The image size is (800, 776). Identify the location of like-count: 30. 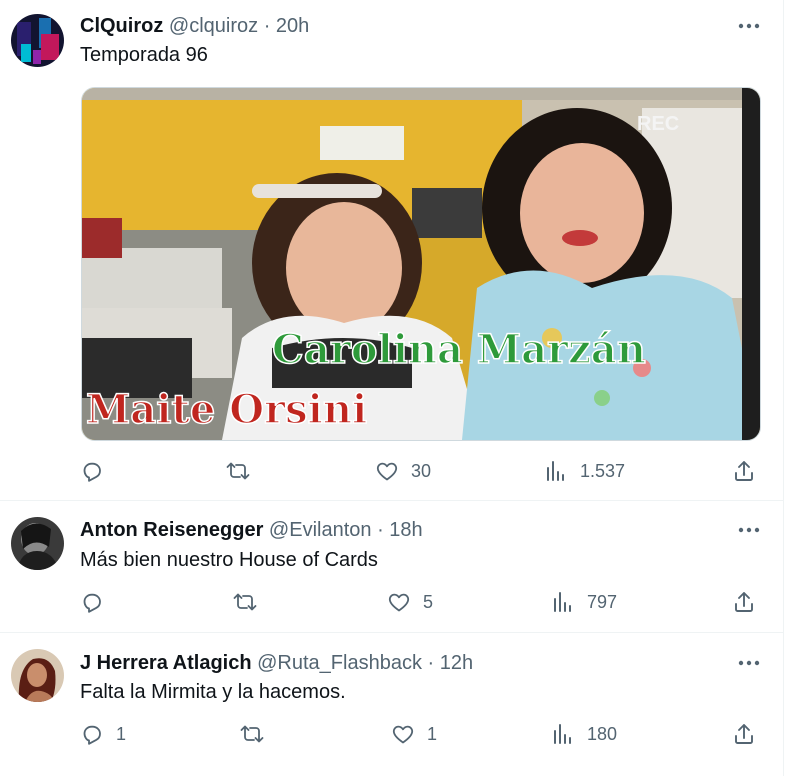
(421, 470).